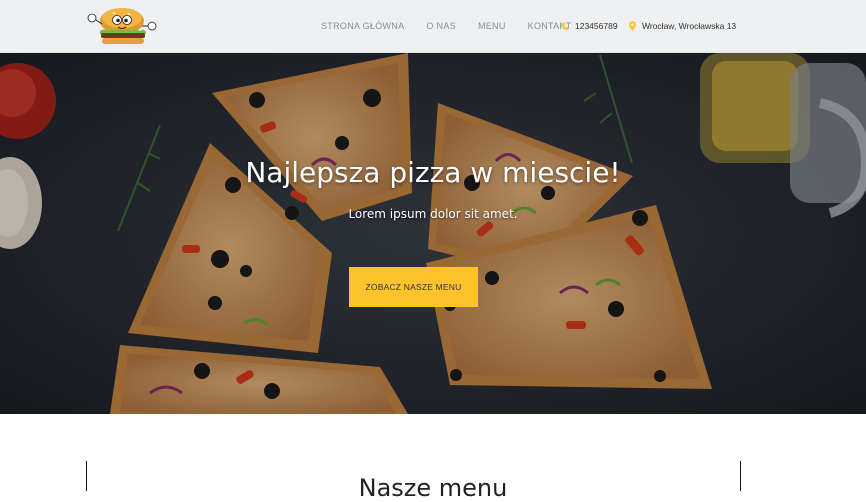  Describe the element at coordinates (596, 26) in the screenshot. I see `phone-number: 123456789` at that location.